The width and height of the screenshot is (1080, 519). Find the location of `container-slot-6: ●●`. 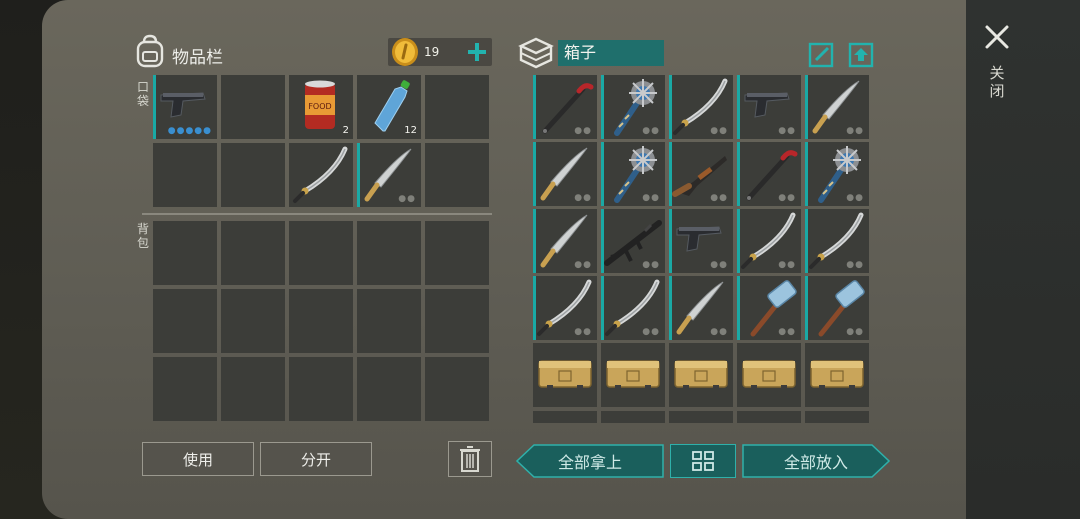

container-slot-6: ●● is located at coordinates (565, 174).